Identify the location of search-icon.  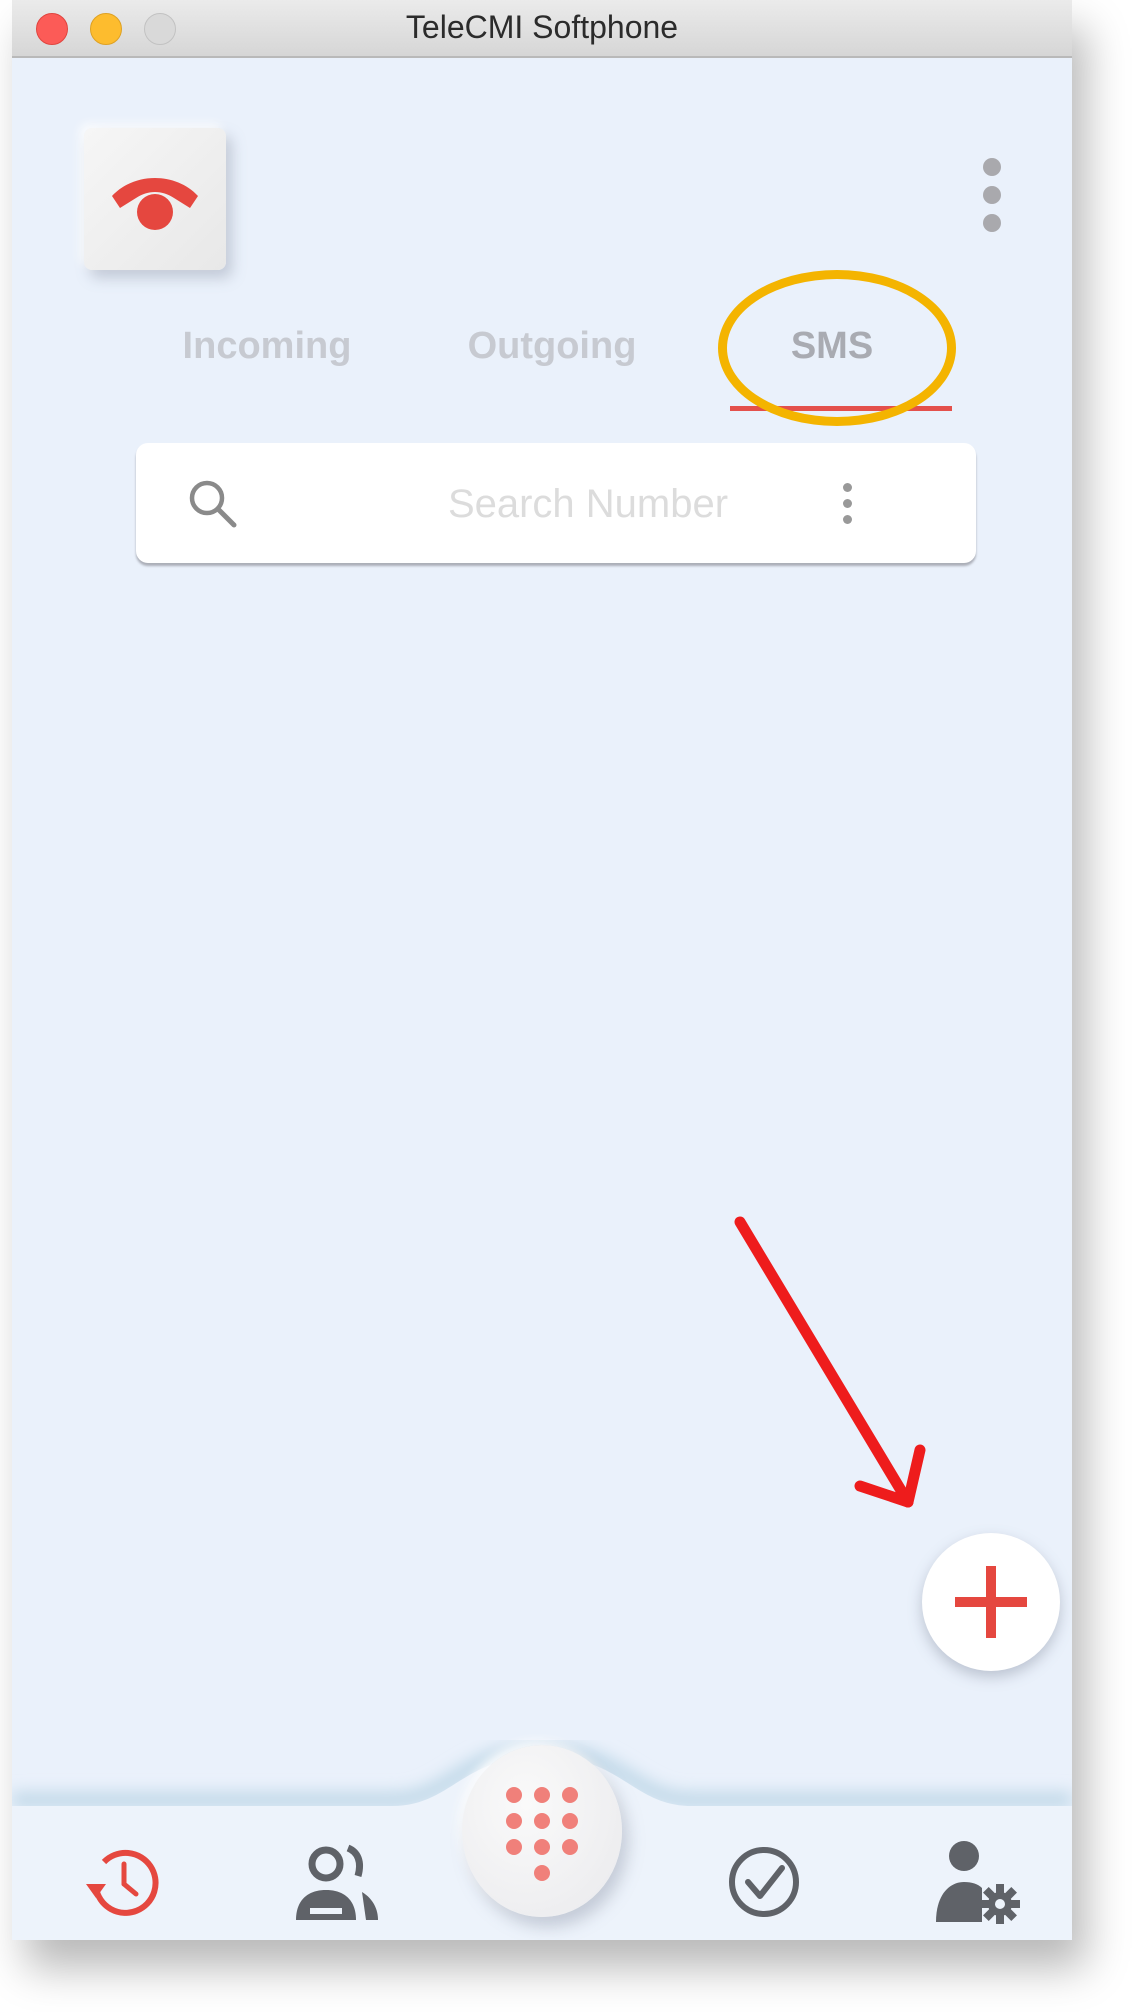
(213, 504).